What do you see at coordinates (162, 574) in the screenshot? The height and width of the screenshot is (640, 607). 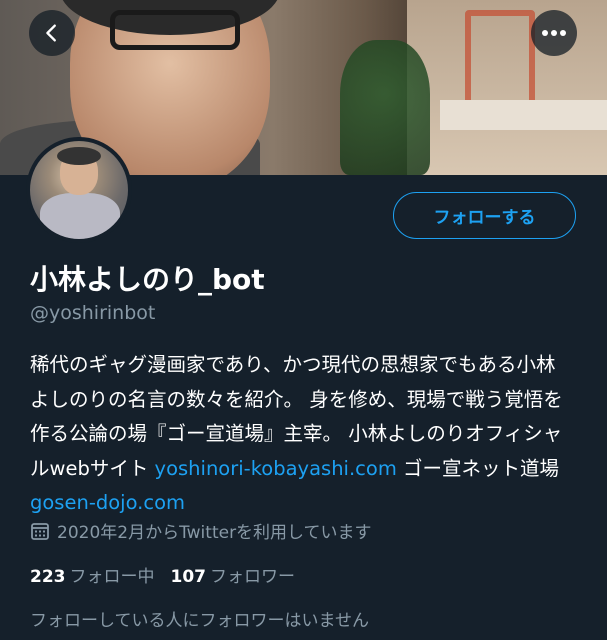 I see `follow-stats: 223 フォロー中 107 フォロワー` at bounding box center [162, 574].